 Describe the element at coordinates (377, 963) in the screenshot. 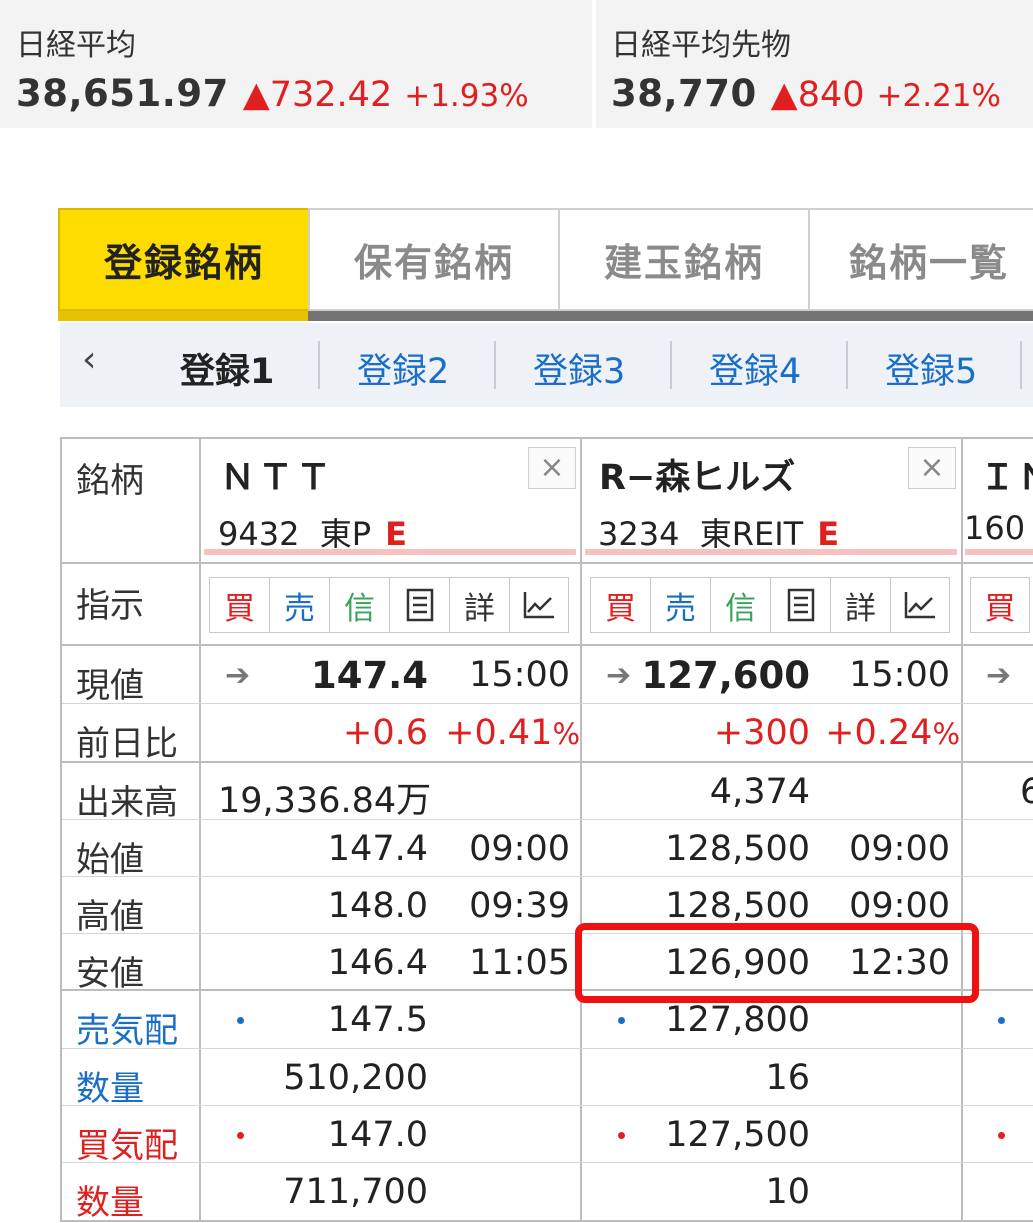

I see `low-price: 146.4` at that location.